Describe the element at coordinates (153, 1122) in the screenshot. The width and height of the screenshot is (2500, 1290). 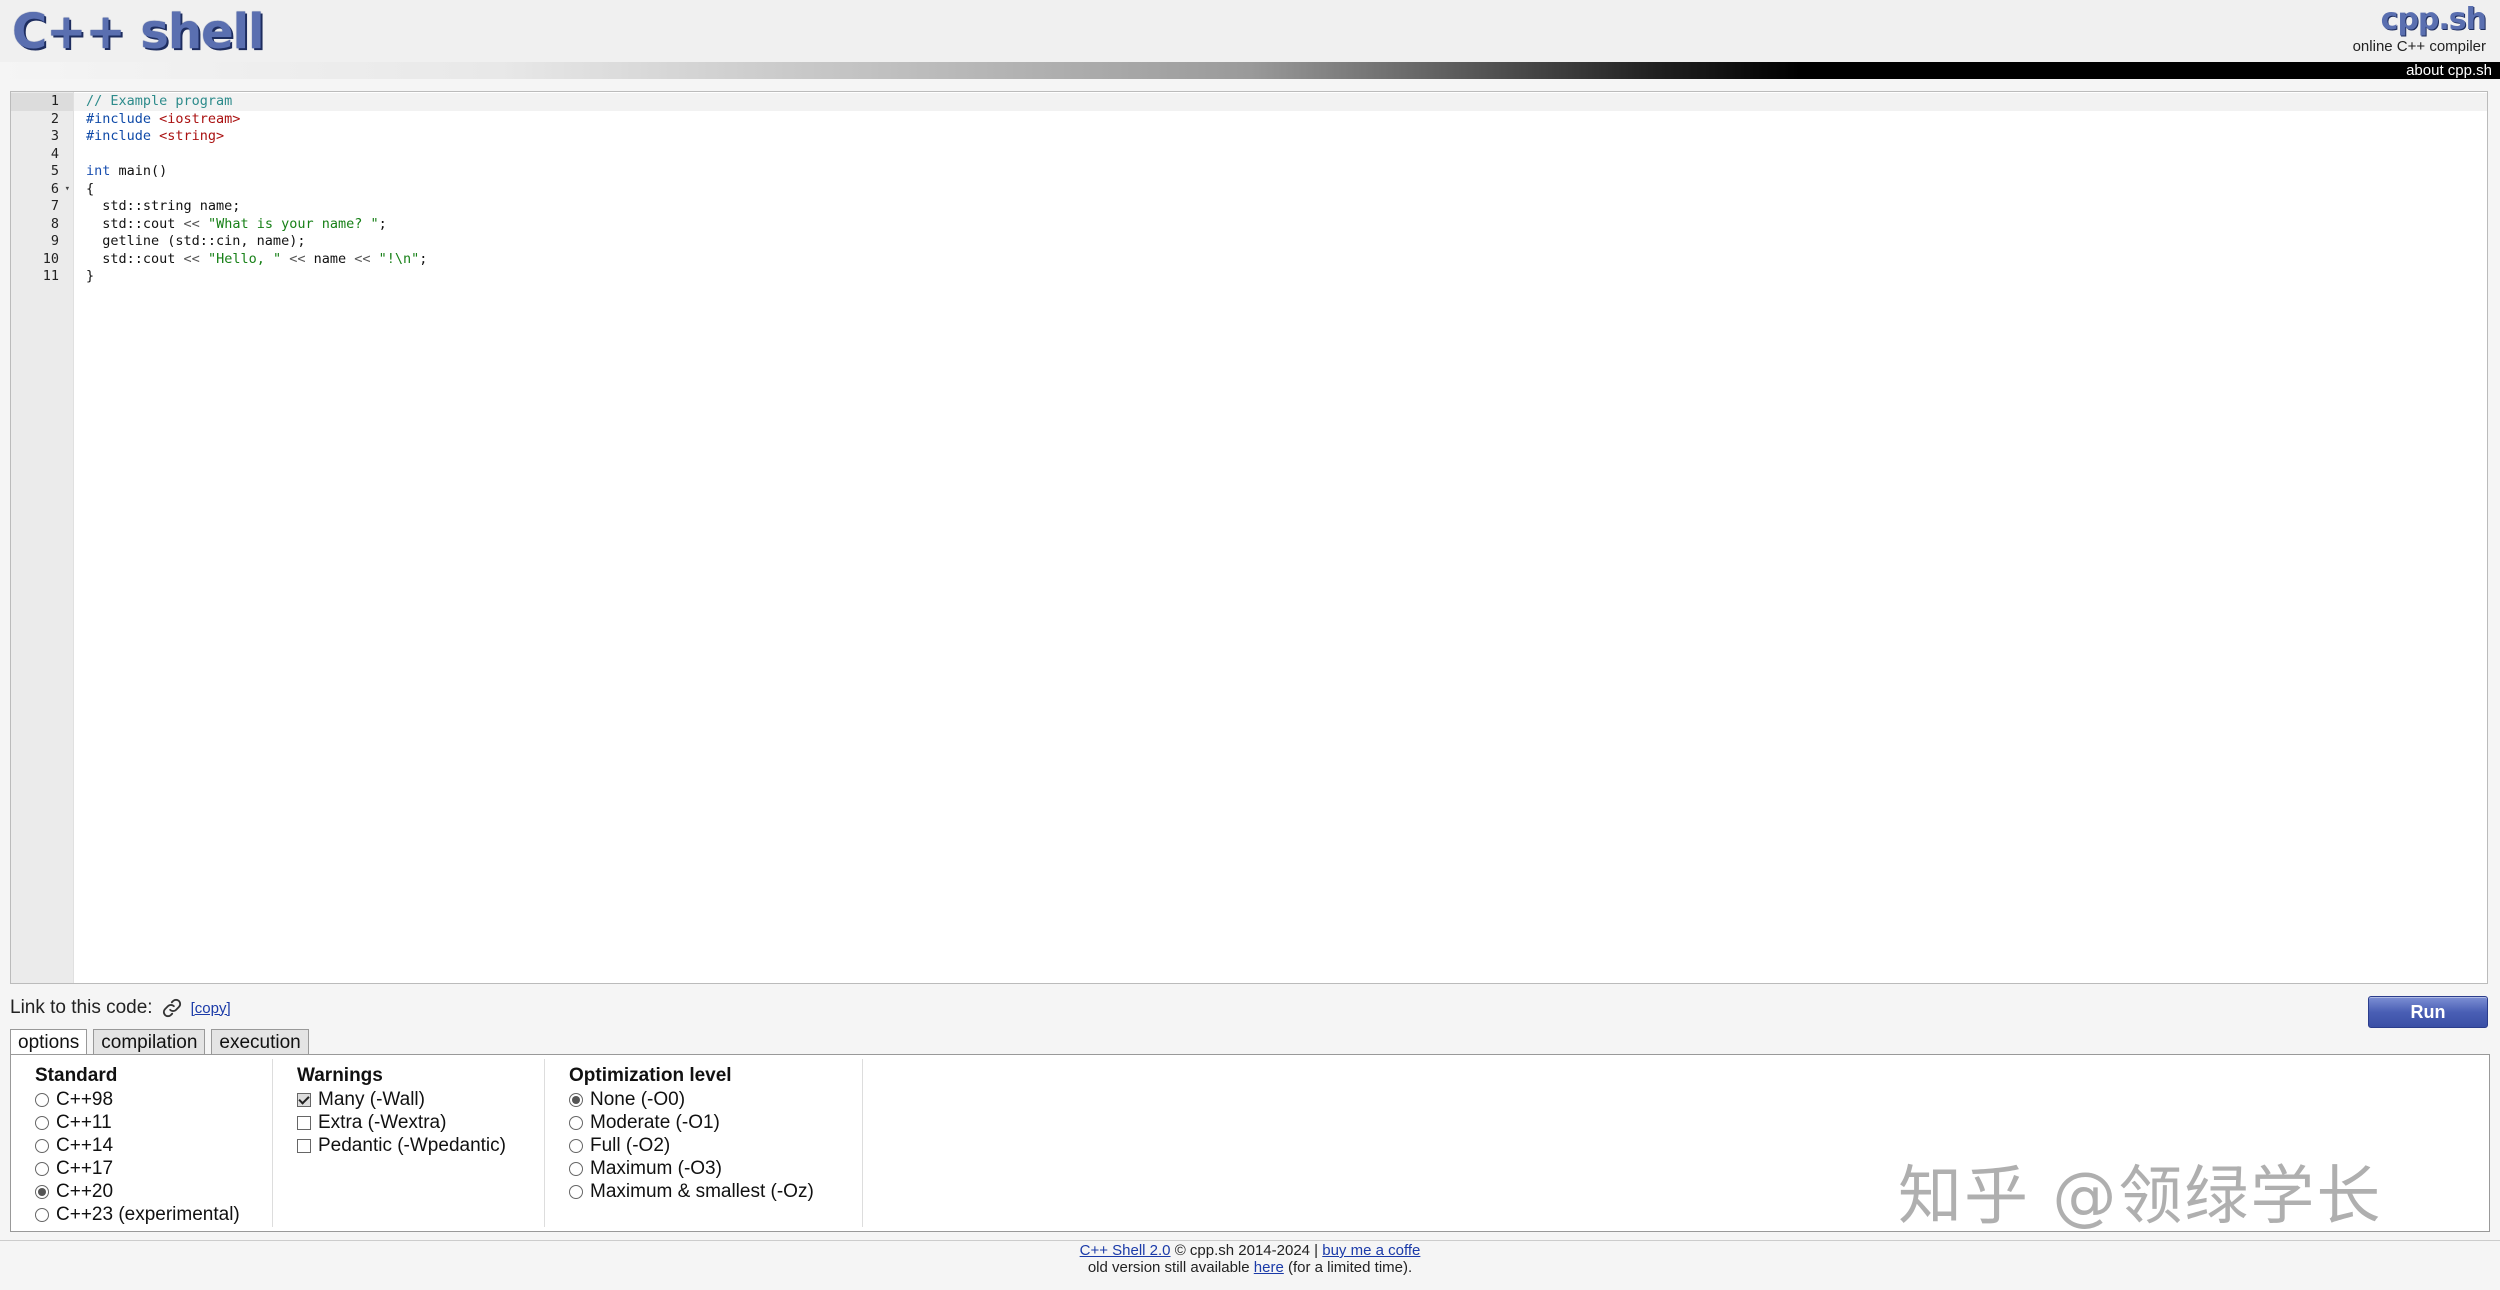
I see `standard-option: C++11` at that location.